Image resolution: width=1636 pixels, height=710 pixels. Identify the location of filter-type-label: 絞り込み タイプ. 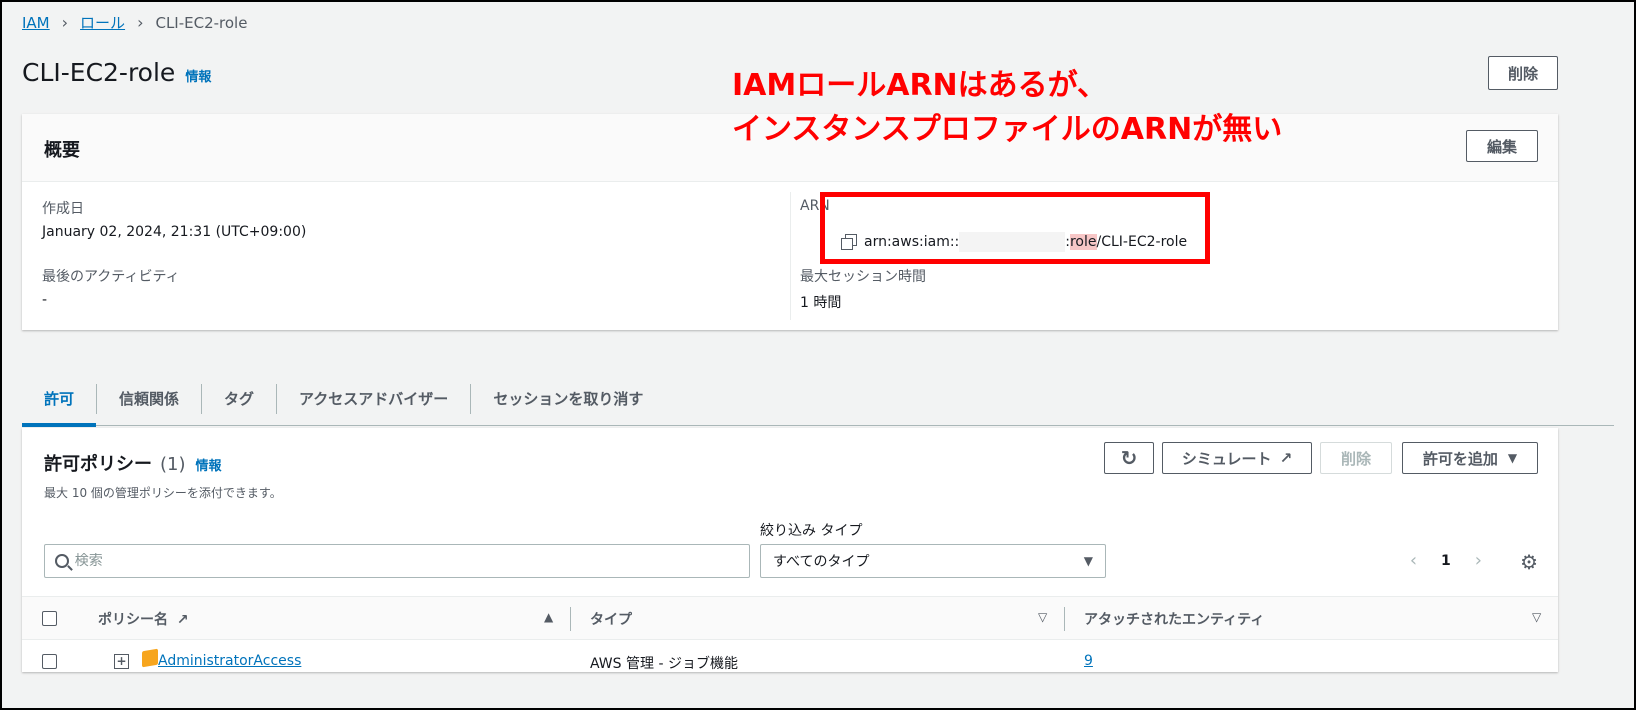
(811, 531).